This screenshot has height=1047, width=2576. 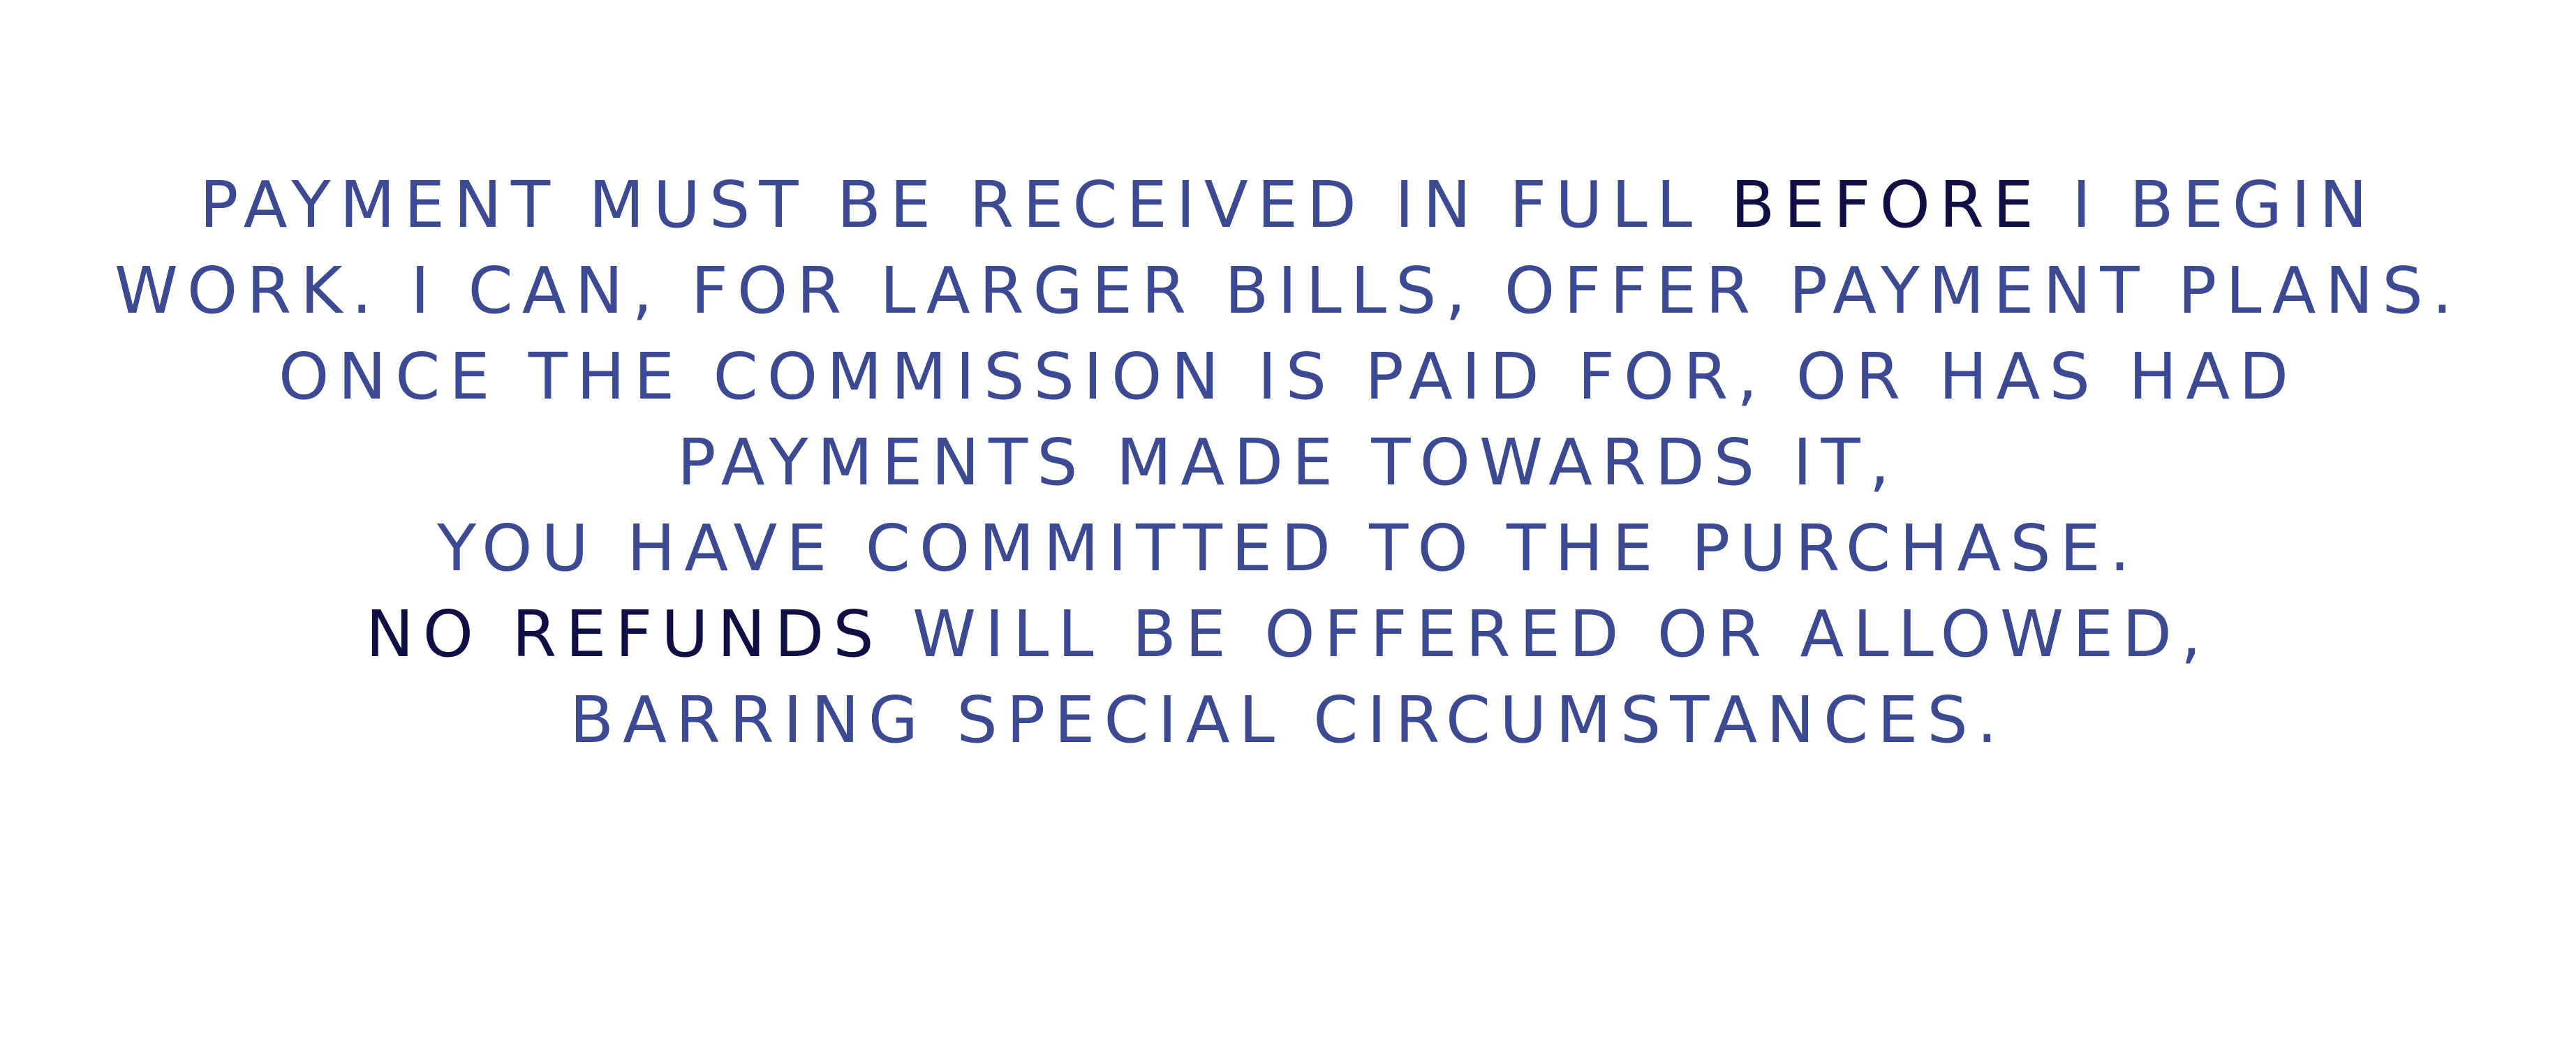 What do you see at coordinates (2209, 205) in the screenshot?
I see `policy-line-1-end: I begin` at bounding box center [2209, 205].